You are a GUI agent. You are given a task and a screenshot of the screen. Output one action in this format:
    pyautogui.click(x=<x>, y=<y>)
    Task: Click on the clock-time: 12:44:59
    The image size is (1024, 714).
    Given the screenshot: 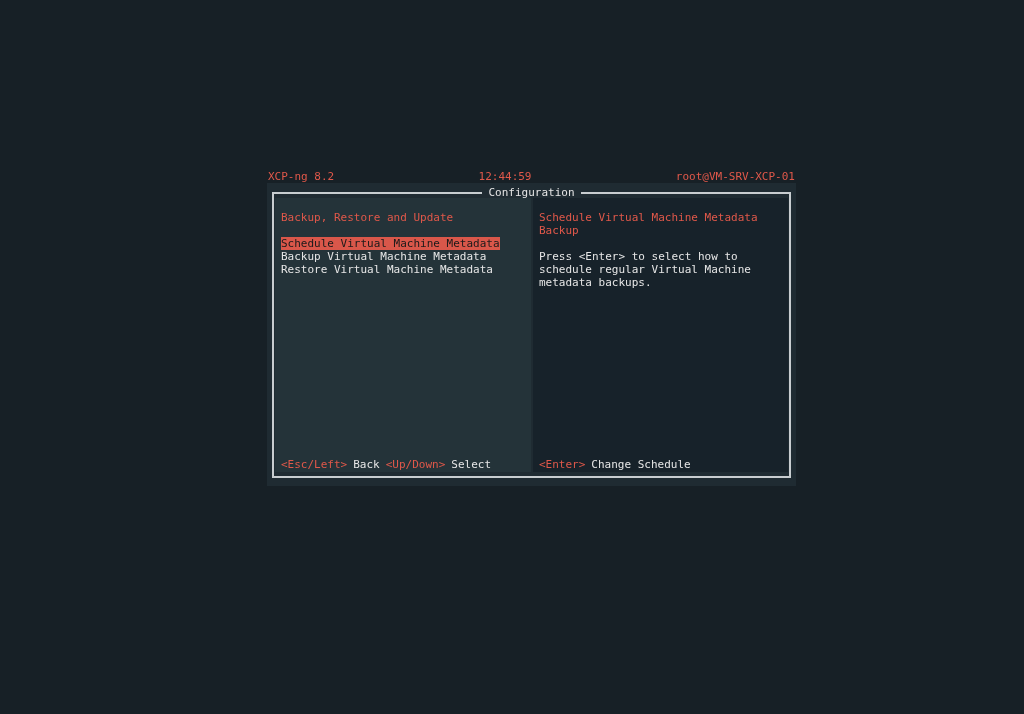 What is the action you would take?
    pyautogui.click(x=505, y=176)
    